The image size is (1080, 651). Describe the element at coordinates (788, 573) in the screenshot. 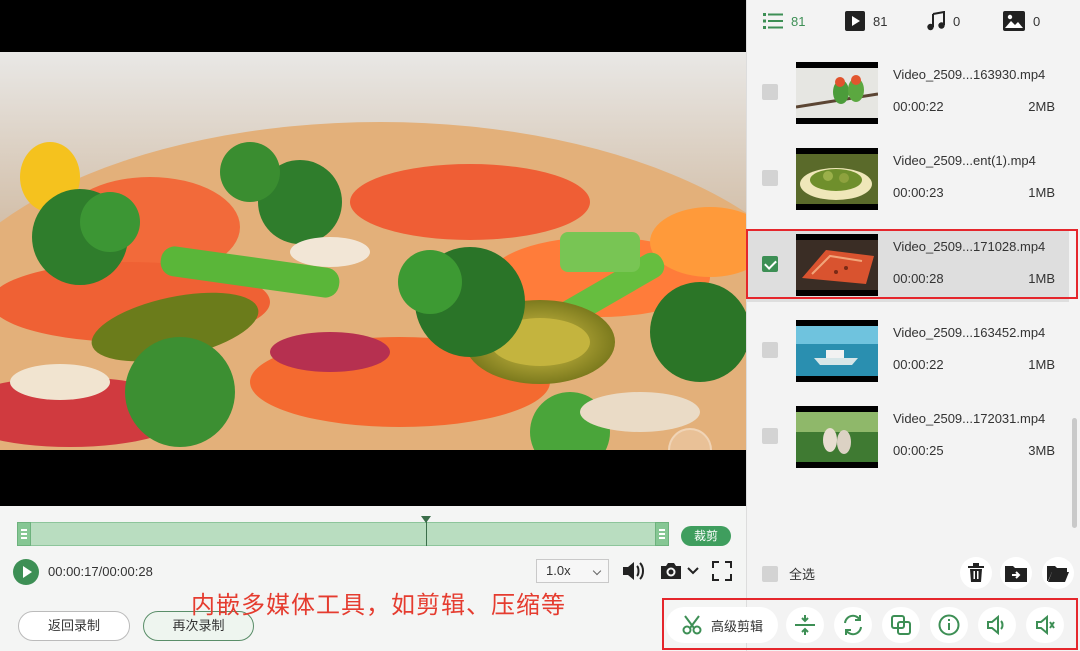

I see `select-all: 全选` at that location.